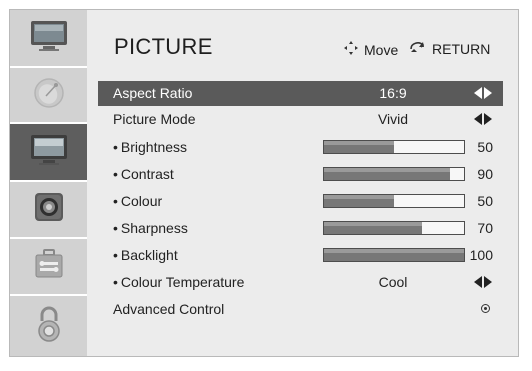 The height and width of the screenshot is (371, 532). I want to click on setting-advanced-control: Advanced Control, so click(300, 309).